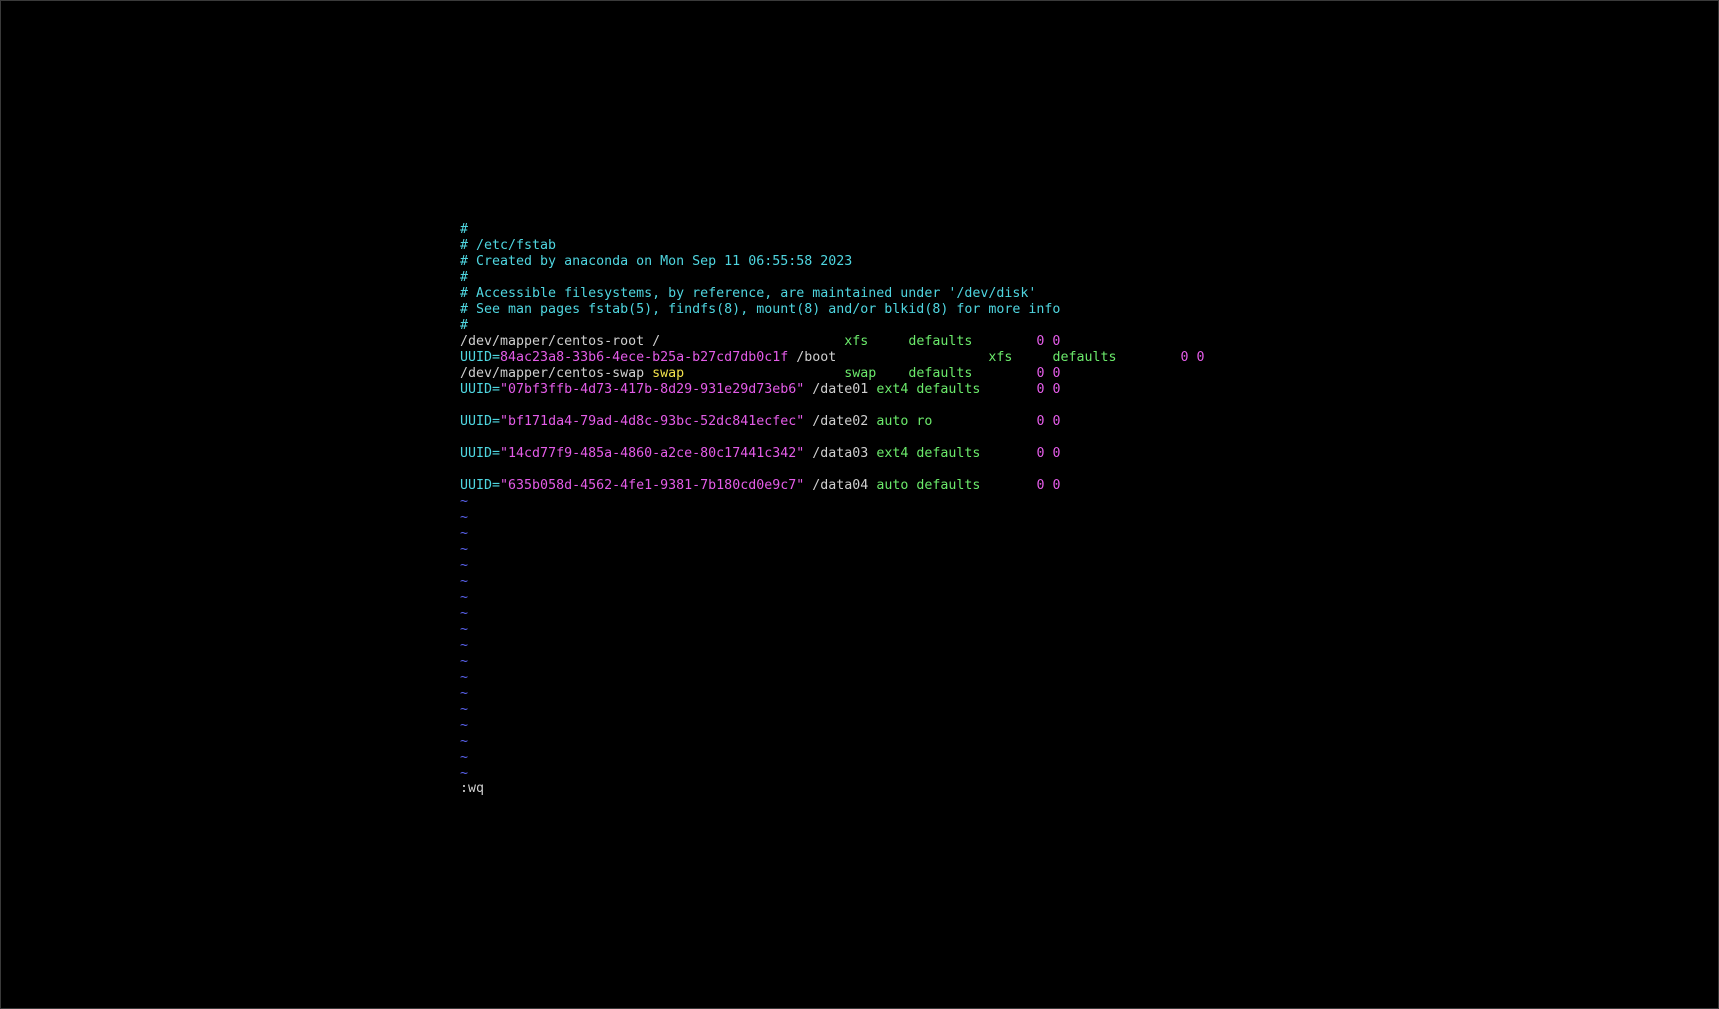 Image resolution: width=1719 pixels, height=1009 pixels. I want to click on token-text: /date02, so click(840, 421).